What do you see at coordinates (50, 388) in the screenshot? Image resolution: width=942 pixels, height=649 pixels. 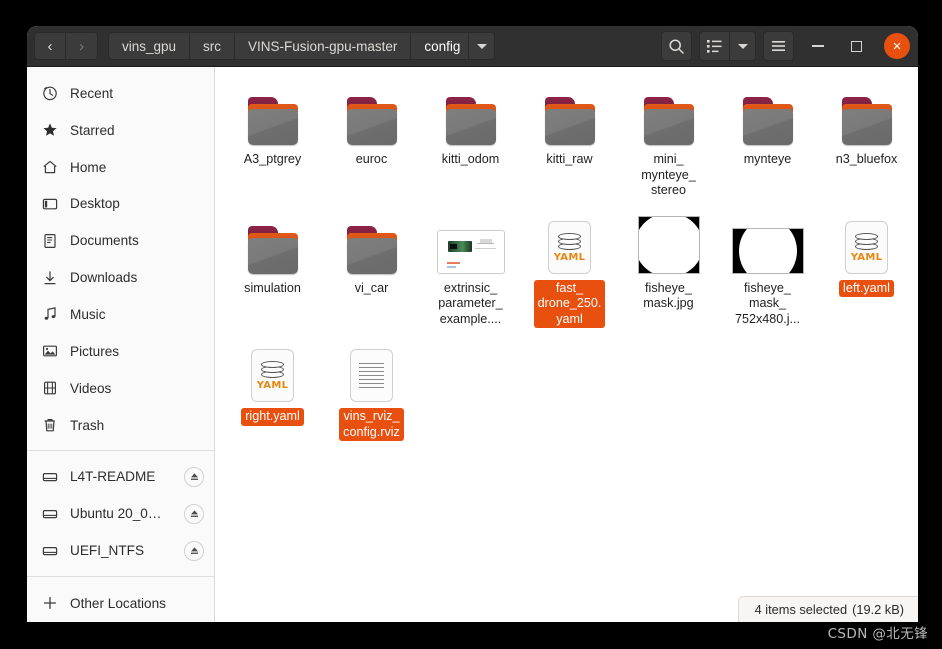 I see `video-icon` at bounding box center [50, 388].